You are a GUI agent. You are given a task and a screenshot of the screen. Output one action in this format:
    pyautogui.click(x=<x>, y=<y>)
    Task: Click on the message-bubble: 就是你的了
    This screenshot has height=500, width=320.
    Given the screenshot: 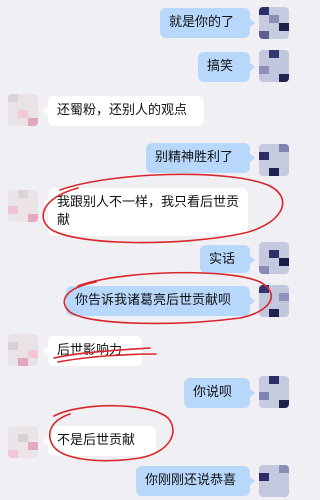 What is the action you would take?
    pyautogui.click(x=207, y=23)
    